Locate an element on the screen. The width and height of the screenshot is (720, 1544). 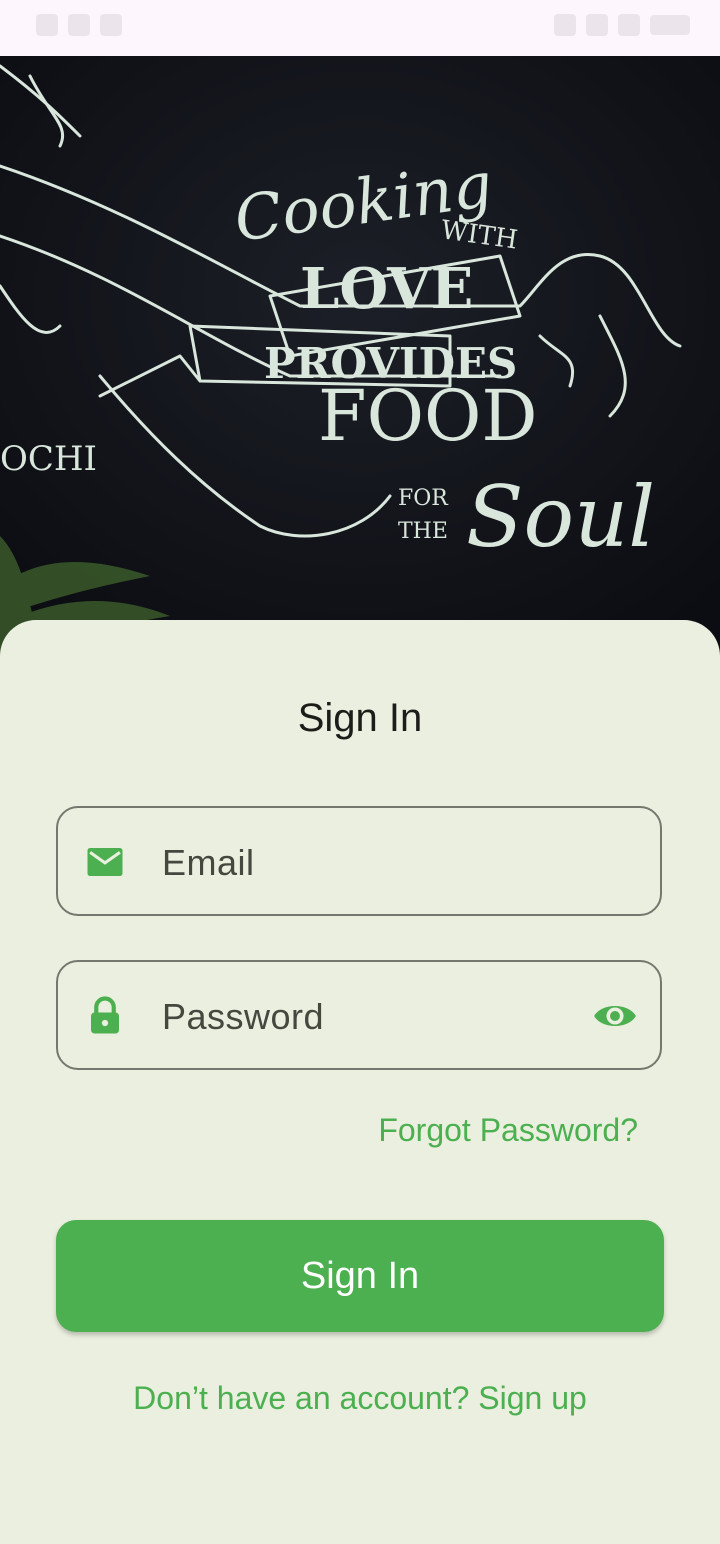
mail-icon is located at coordinates (105, 862).